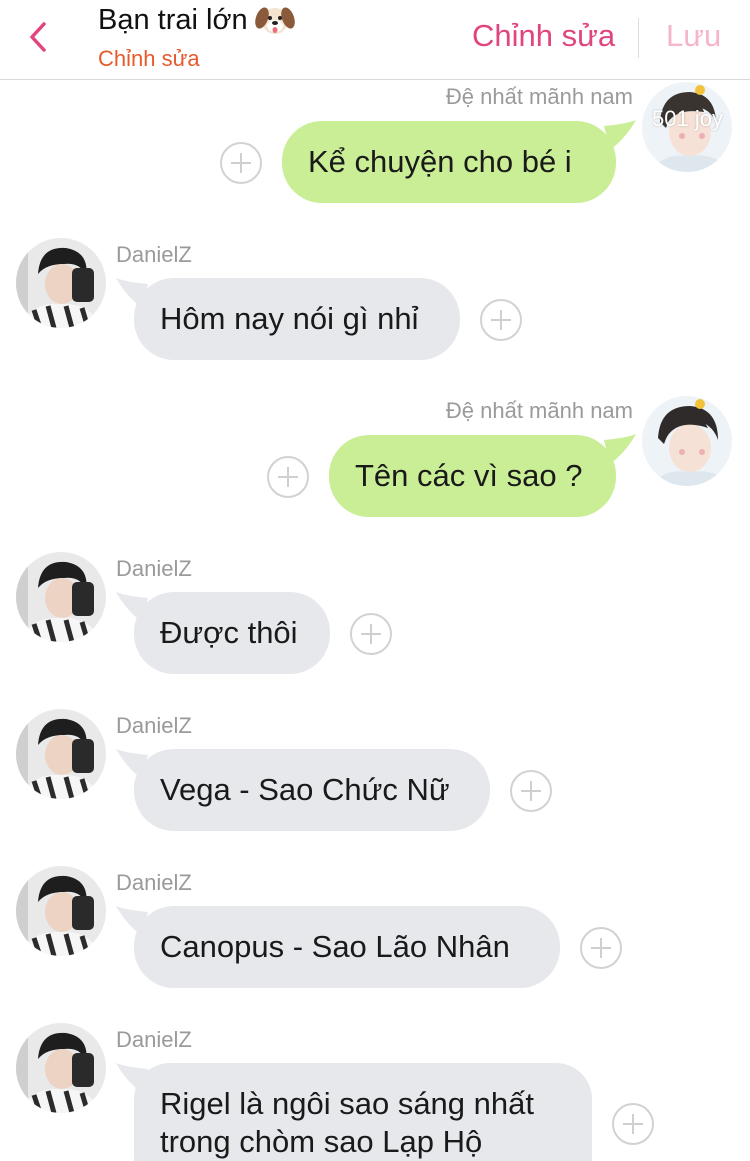  What do you see at coordinates (693, 36) in the screenshot?
I see `save-button: Lưu` at bounding box center [693, 36].